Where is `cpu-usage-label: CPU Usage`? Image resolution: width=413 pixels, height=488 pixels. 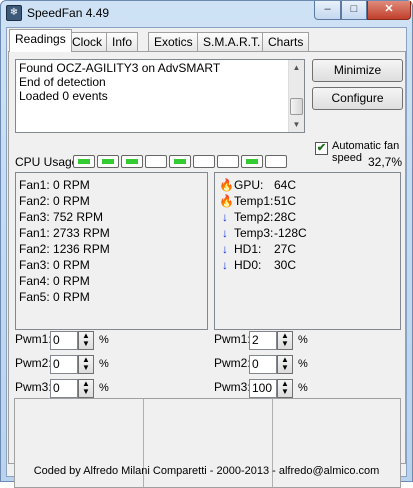
cpu-usage-label: CPU Usage is located at coordinates (47, 162).